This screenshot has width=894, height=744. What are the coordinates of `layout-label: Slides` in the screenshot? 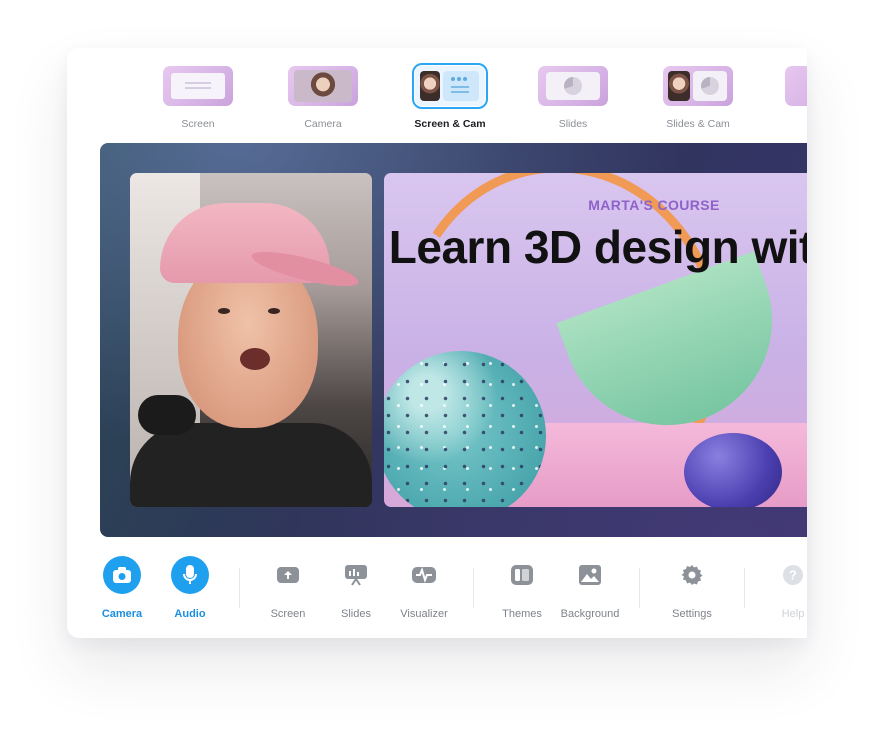 It's located at (573, 124).